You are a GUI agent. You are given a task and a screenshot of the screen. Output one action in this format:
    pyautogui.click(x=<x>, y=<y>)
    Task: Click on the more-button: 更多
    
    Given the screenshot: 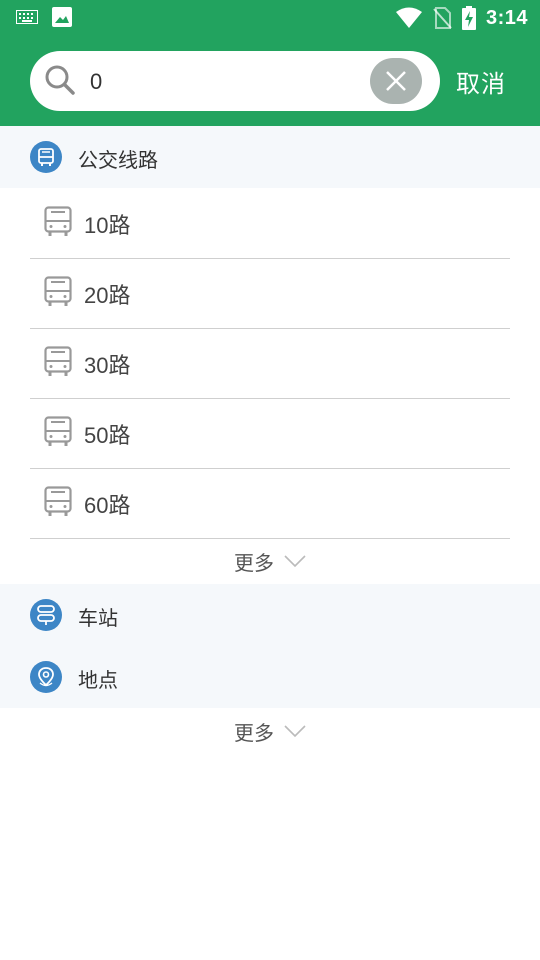 What is the action you would take?
    pyautogui.click(x=270, y=731)
    